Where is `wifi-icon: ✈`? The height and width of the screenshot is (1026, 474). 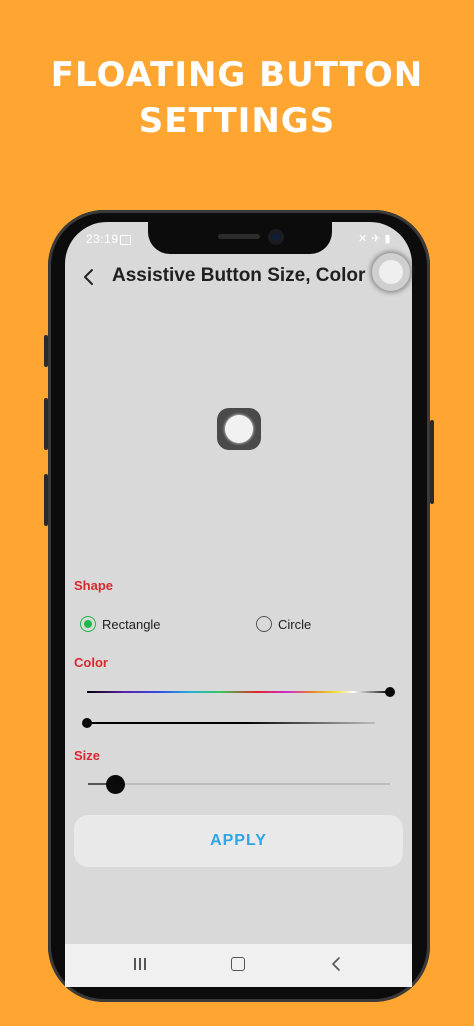 wifi-icon: ✈ is located at coordinates (376, 239).